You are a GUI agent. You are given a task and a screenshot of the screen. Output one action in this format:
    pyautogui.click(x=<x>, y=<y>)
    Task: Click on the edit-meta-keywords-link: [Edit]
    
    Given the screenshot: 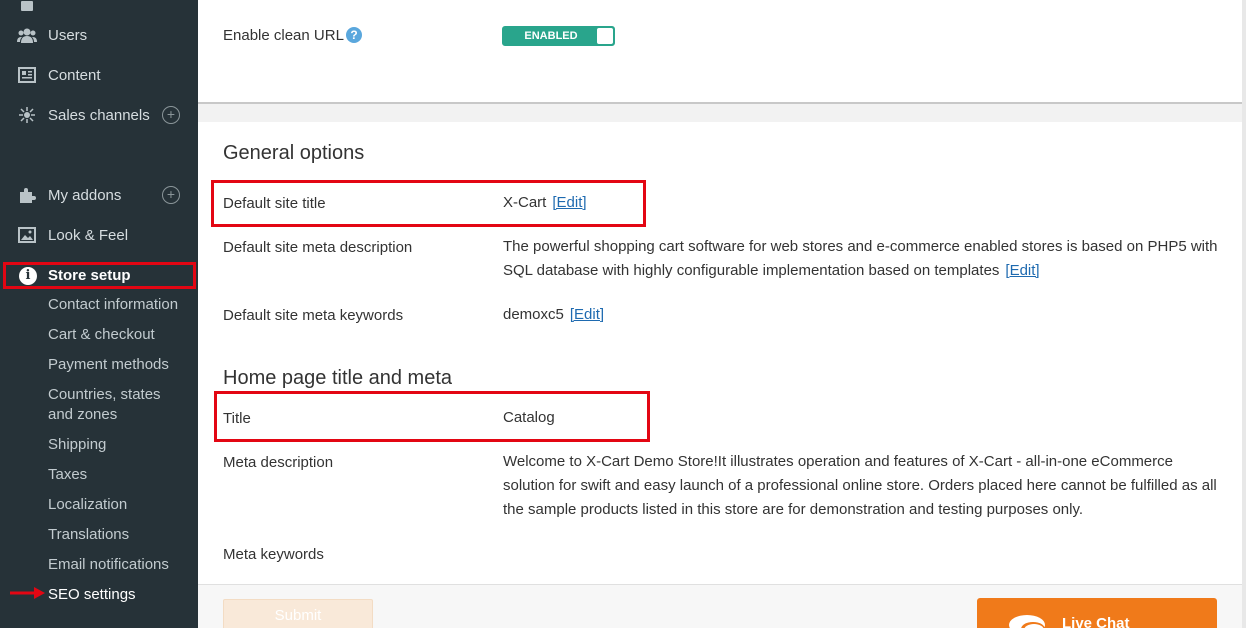 What is the action you would take?
    pyautogui.click(x=587, y=314)
    